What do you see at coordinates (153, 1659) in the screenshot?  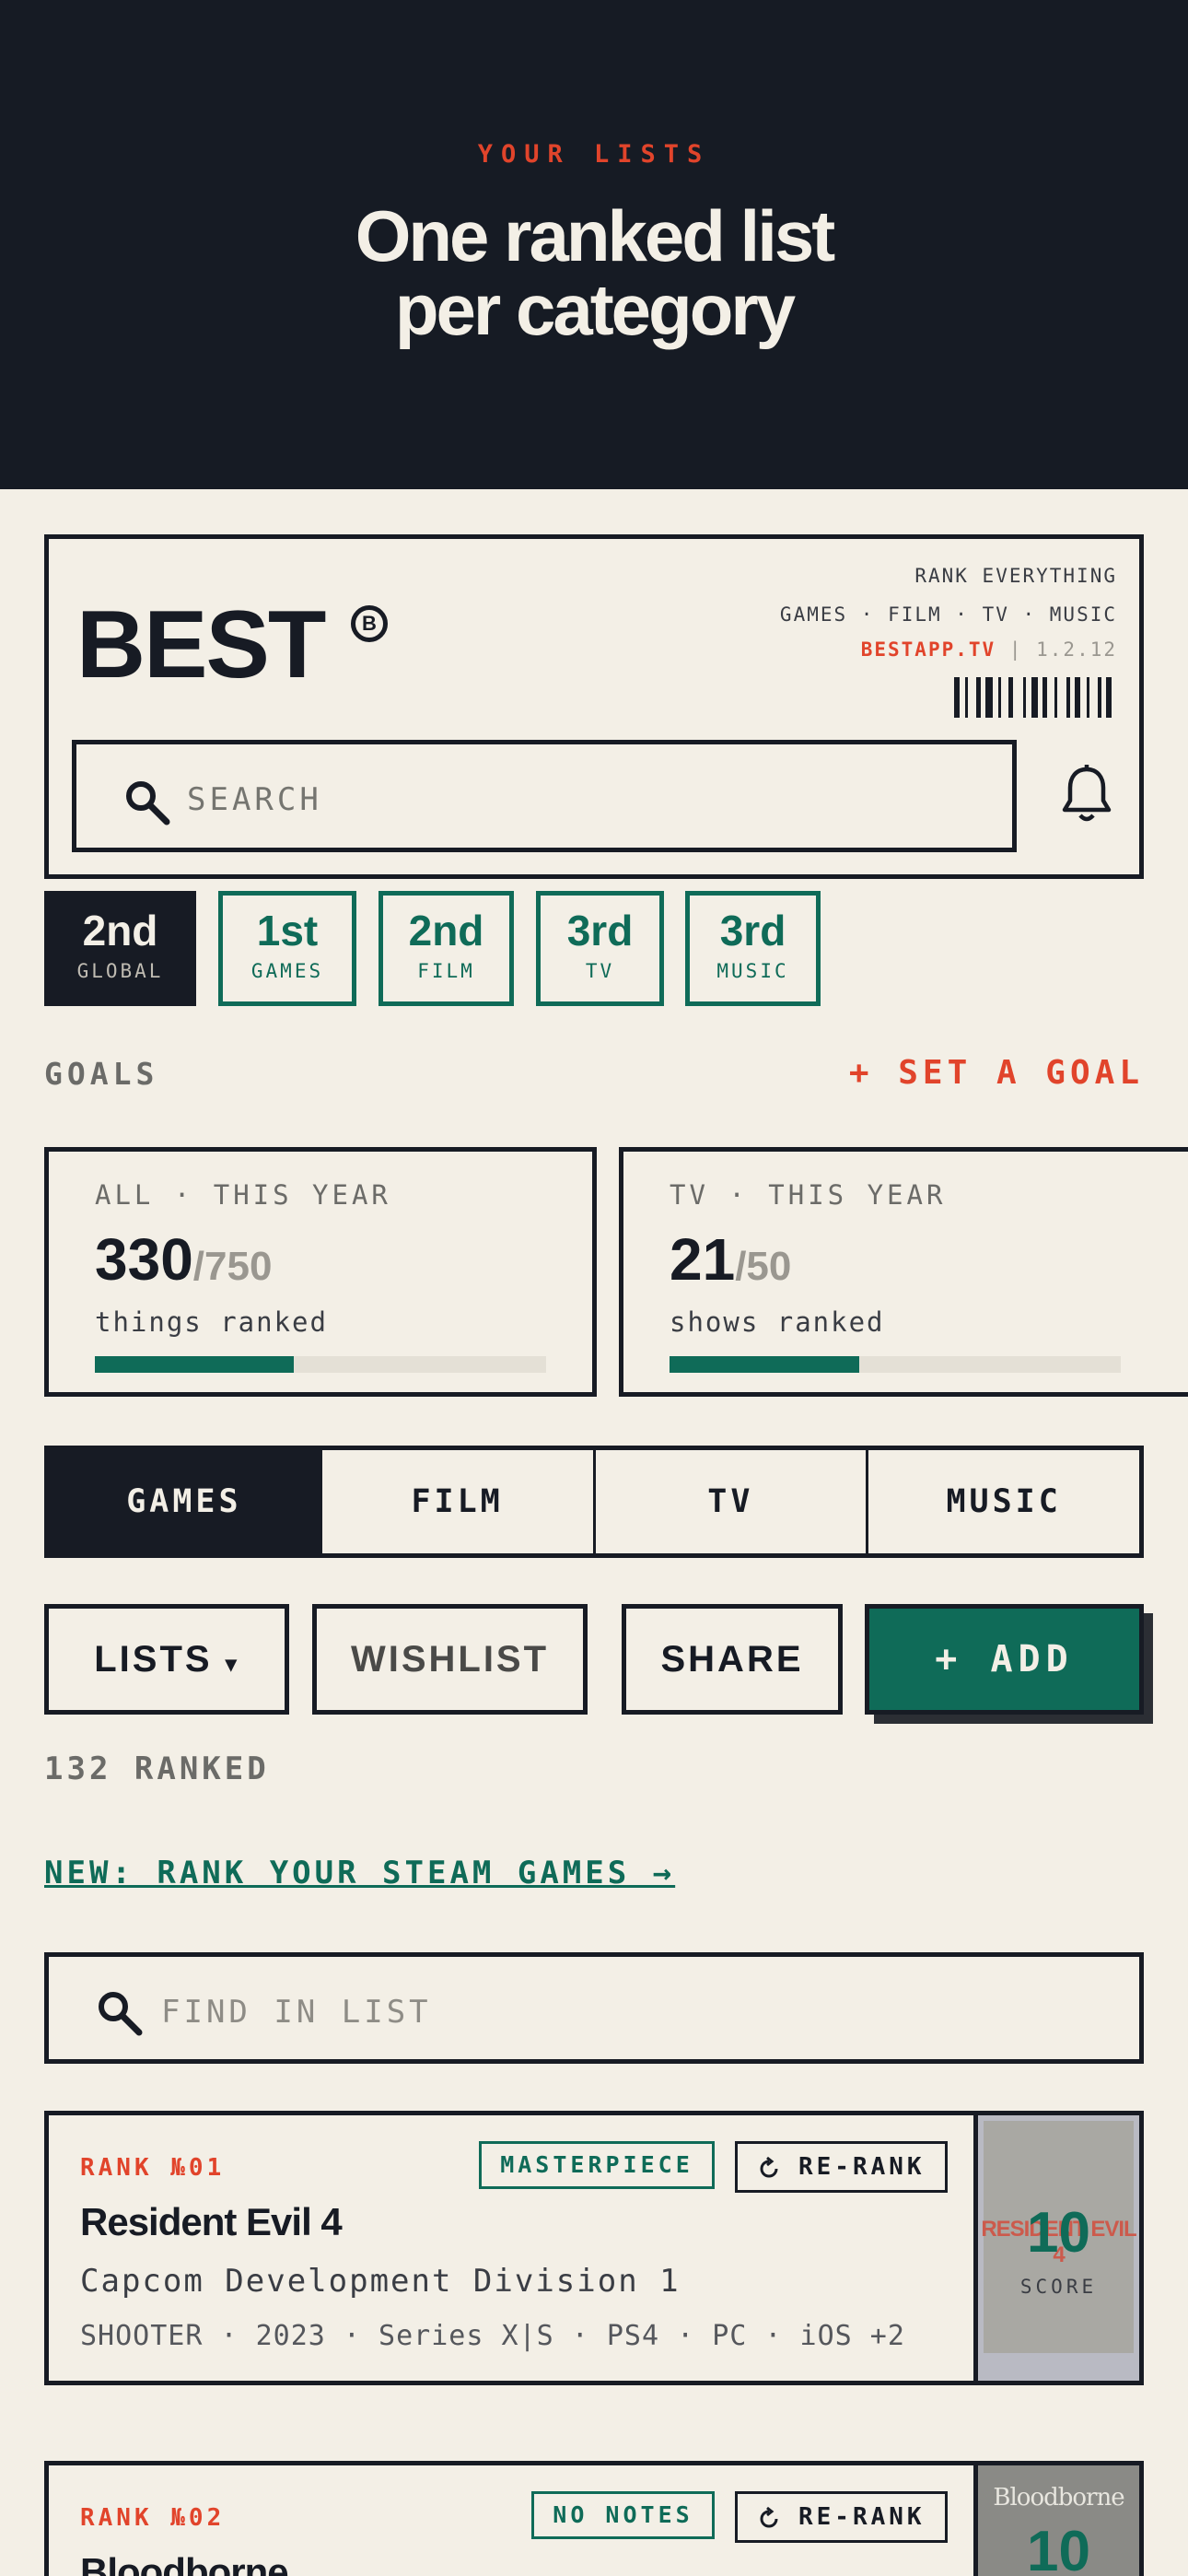 I see `lists-label: LISTS` at bounding box center [153, 1659].